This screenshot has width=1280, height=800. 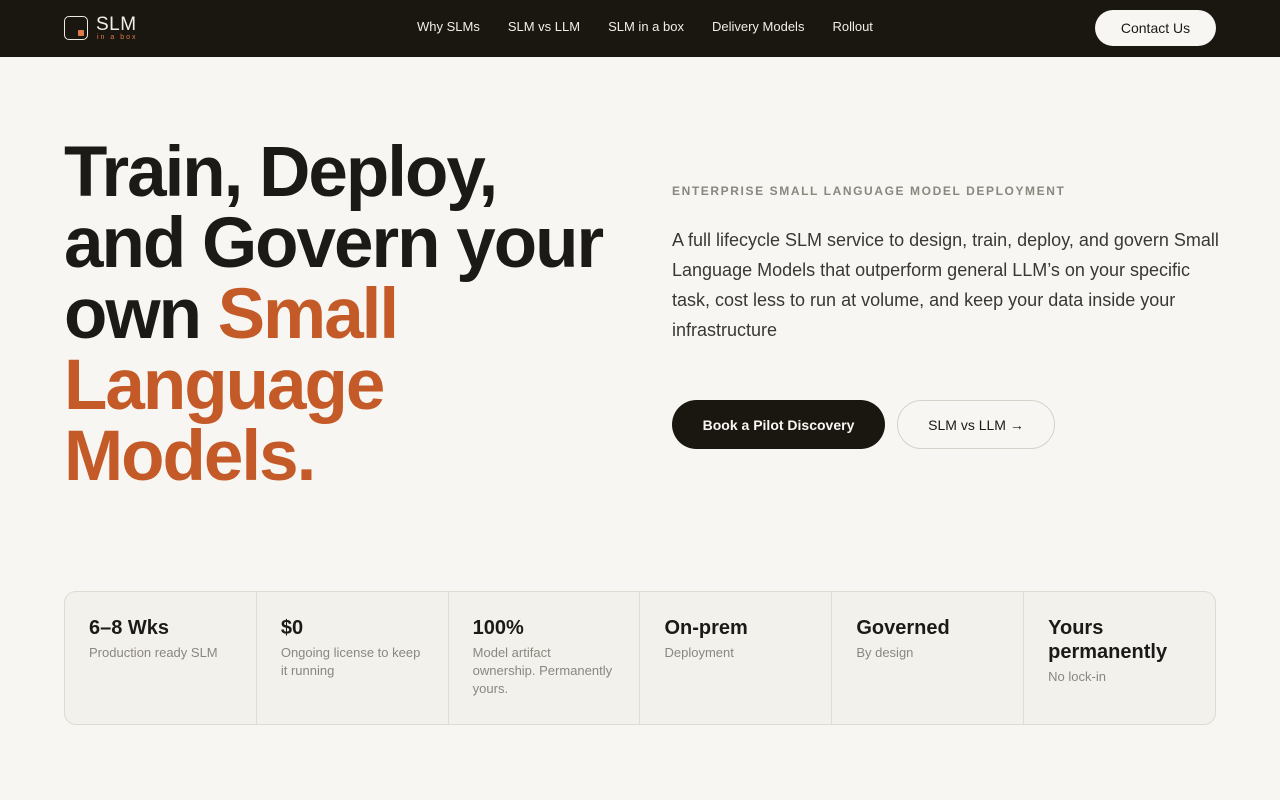 What do you see at coordinates (116, 24) in the screenshot?
I see `logo-text: SLM` at bounding box center [116, 24].